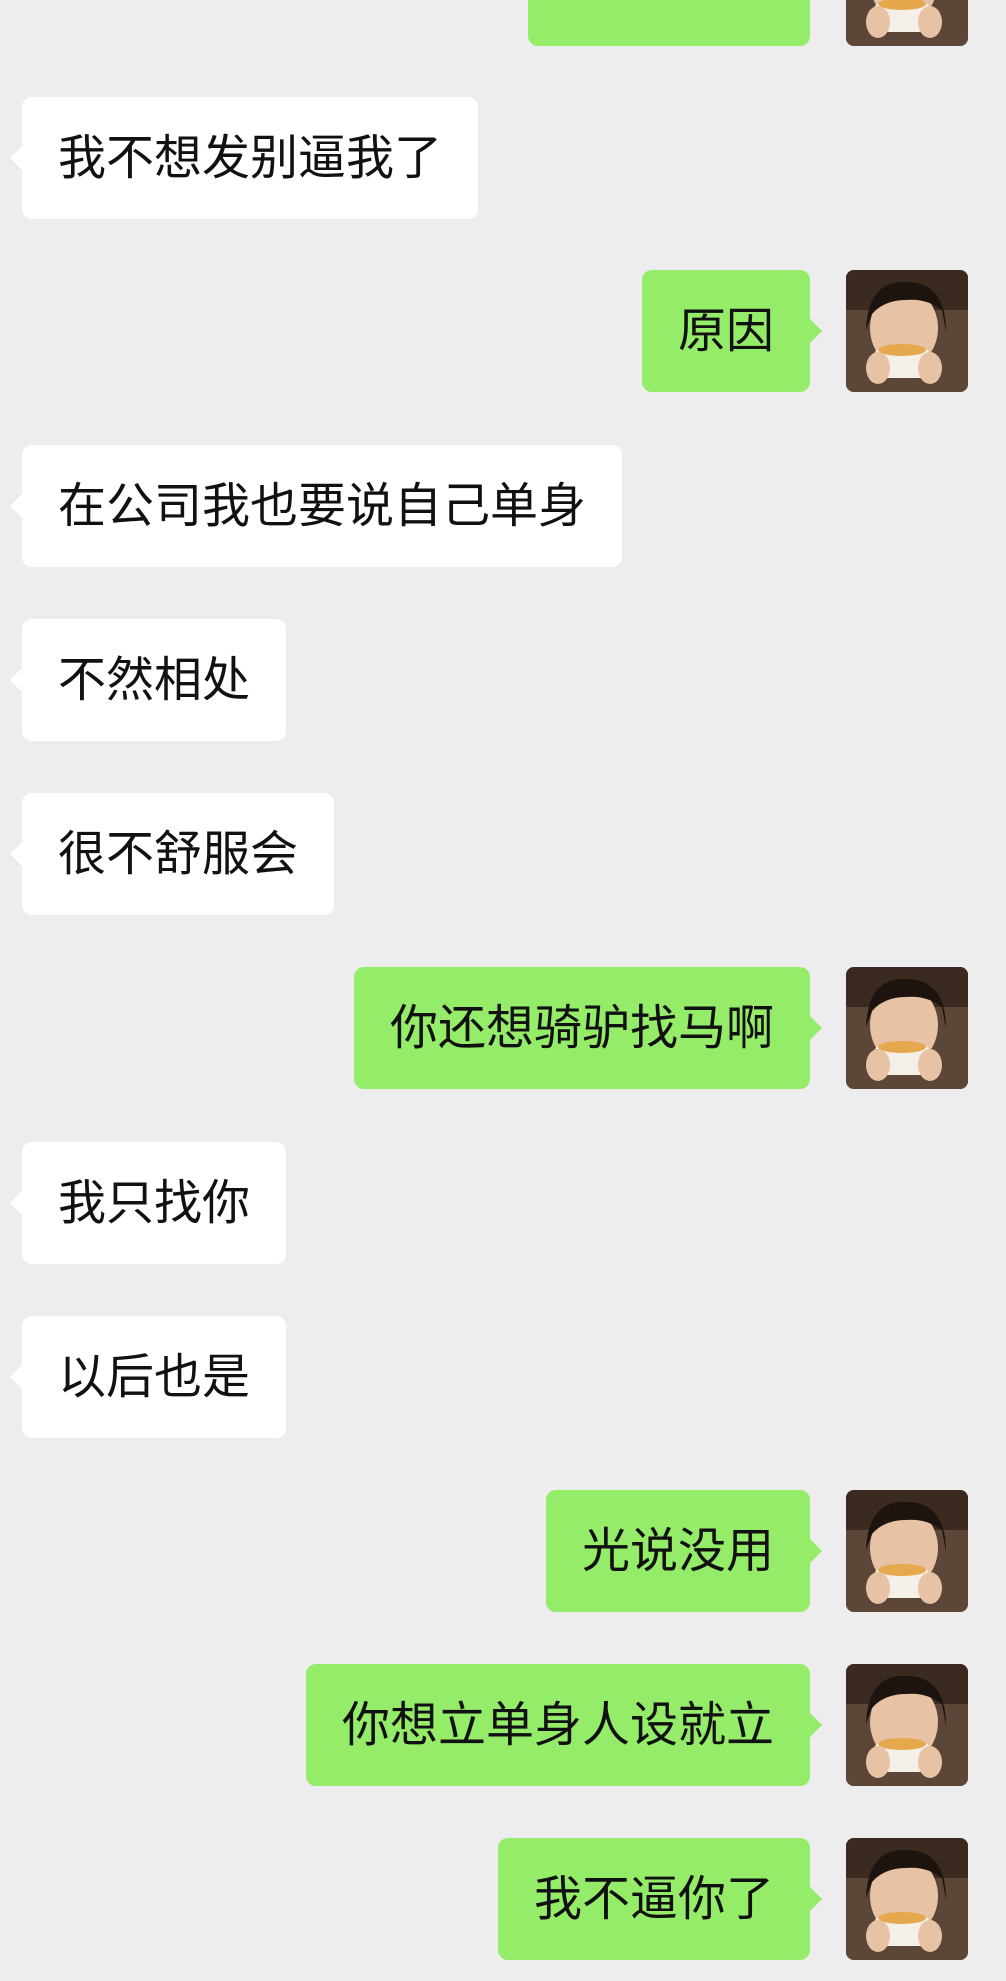  Describe the element at coordinates (148, 680) in the screenshot. I see `message-bubble-incoming: 不然相处` at that location.